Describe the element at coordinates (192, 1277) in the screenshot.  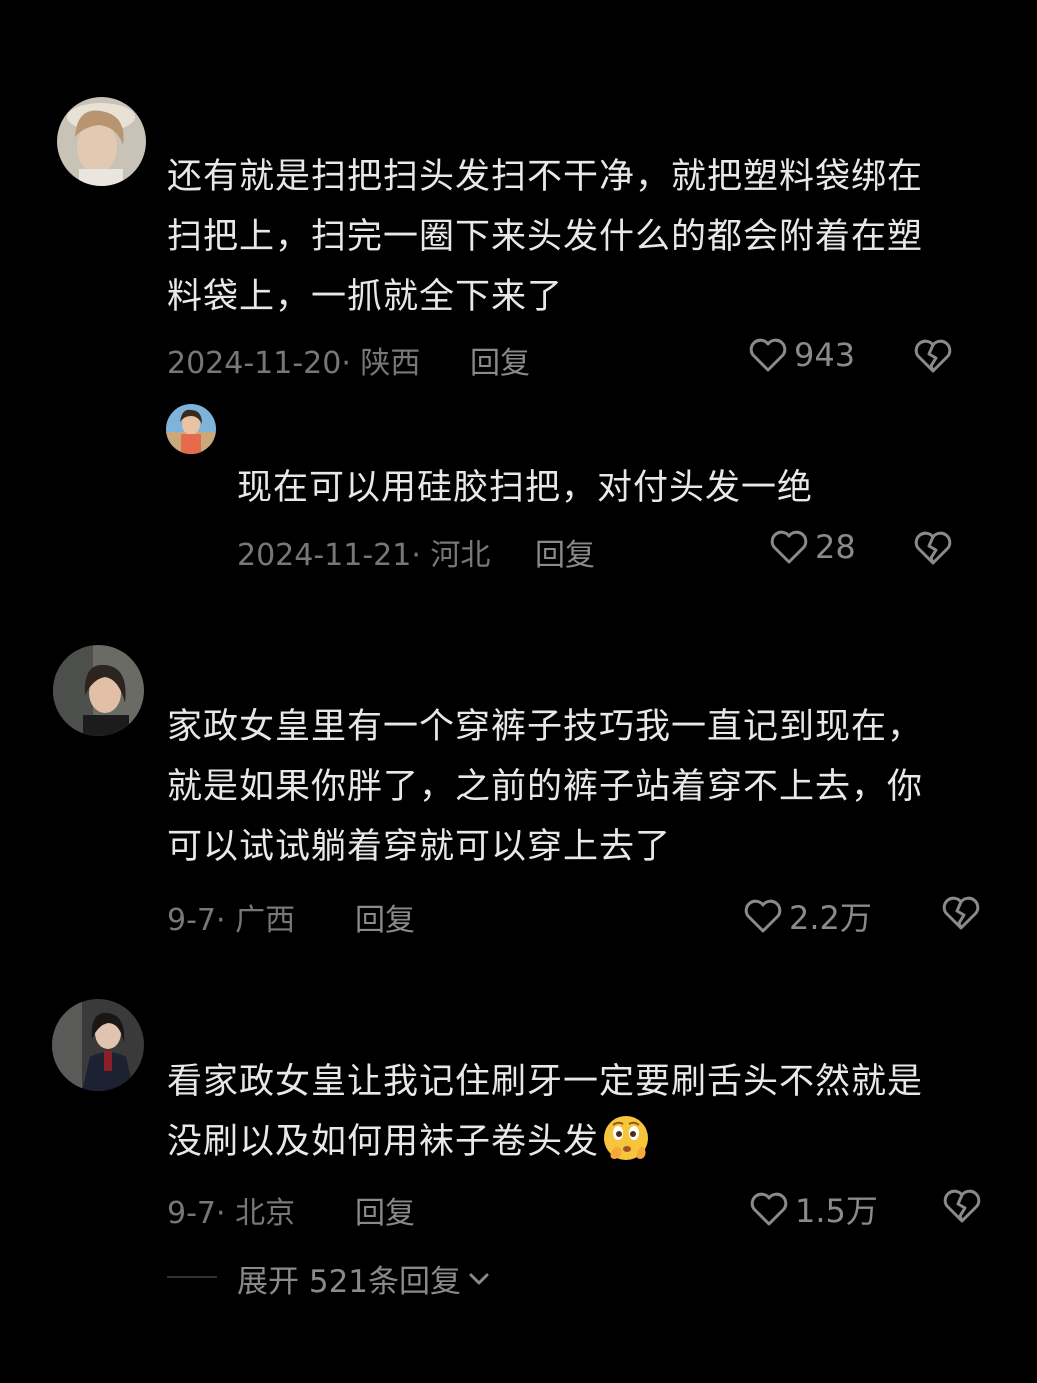
I see `expand-divider` at that location.